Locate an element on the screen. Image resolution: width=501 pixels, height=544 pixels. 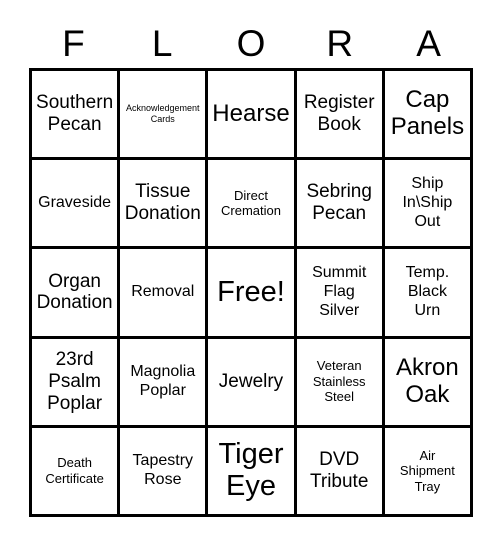
bingo-cell: Tapestry Rose is located at coordinates (164, 472).